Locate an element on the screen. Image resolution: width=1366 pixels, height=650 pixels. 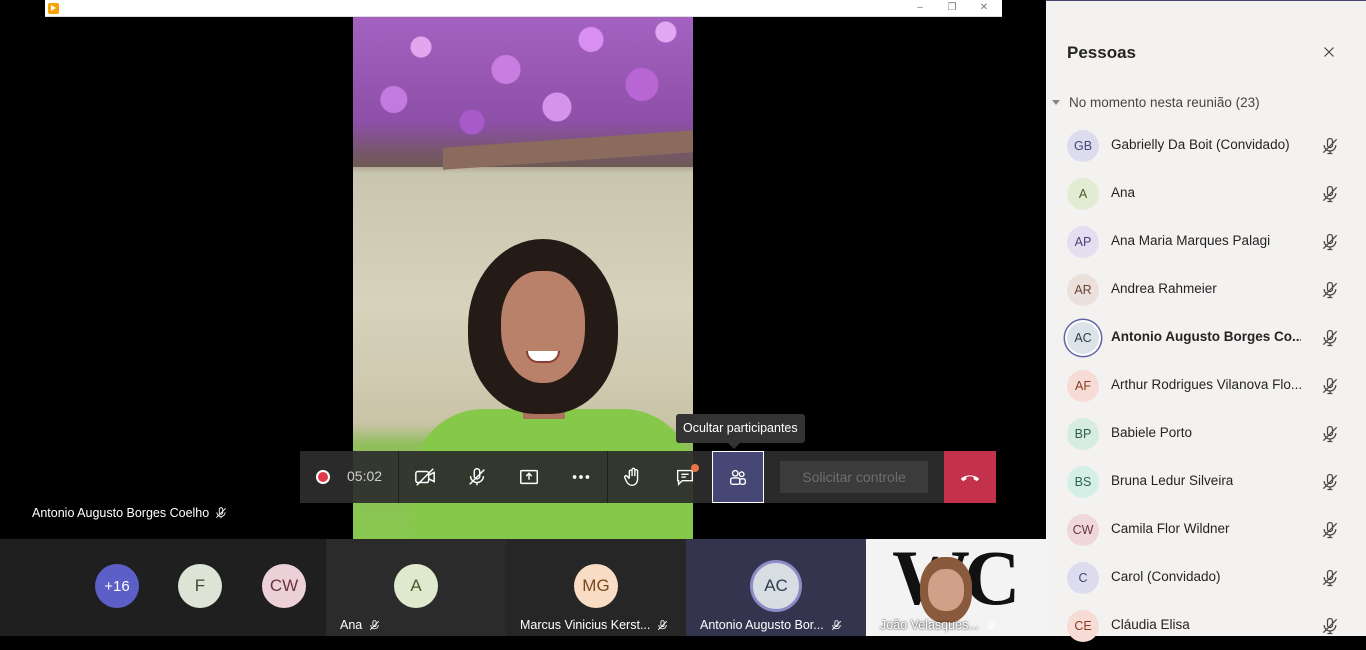
record-icon is located at coordinates (323, 477).